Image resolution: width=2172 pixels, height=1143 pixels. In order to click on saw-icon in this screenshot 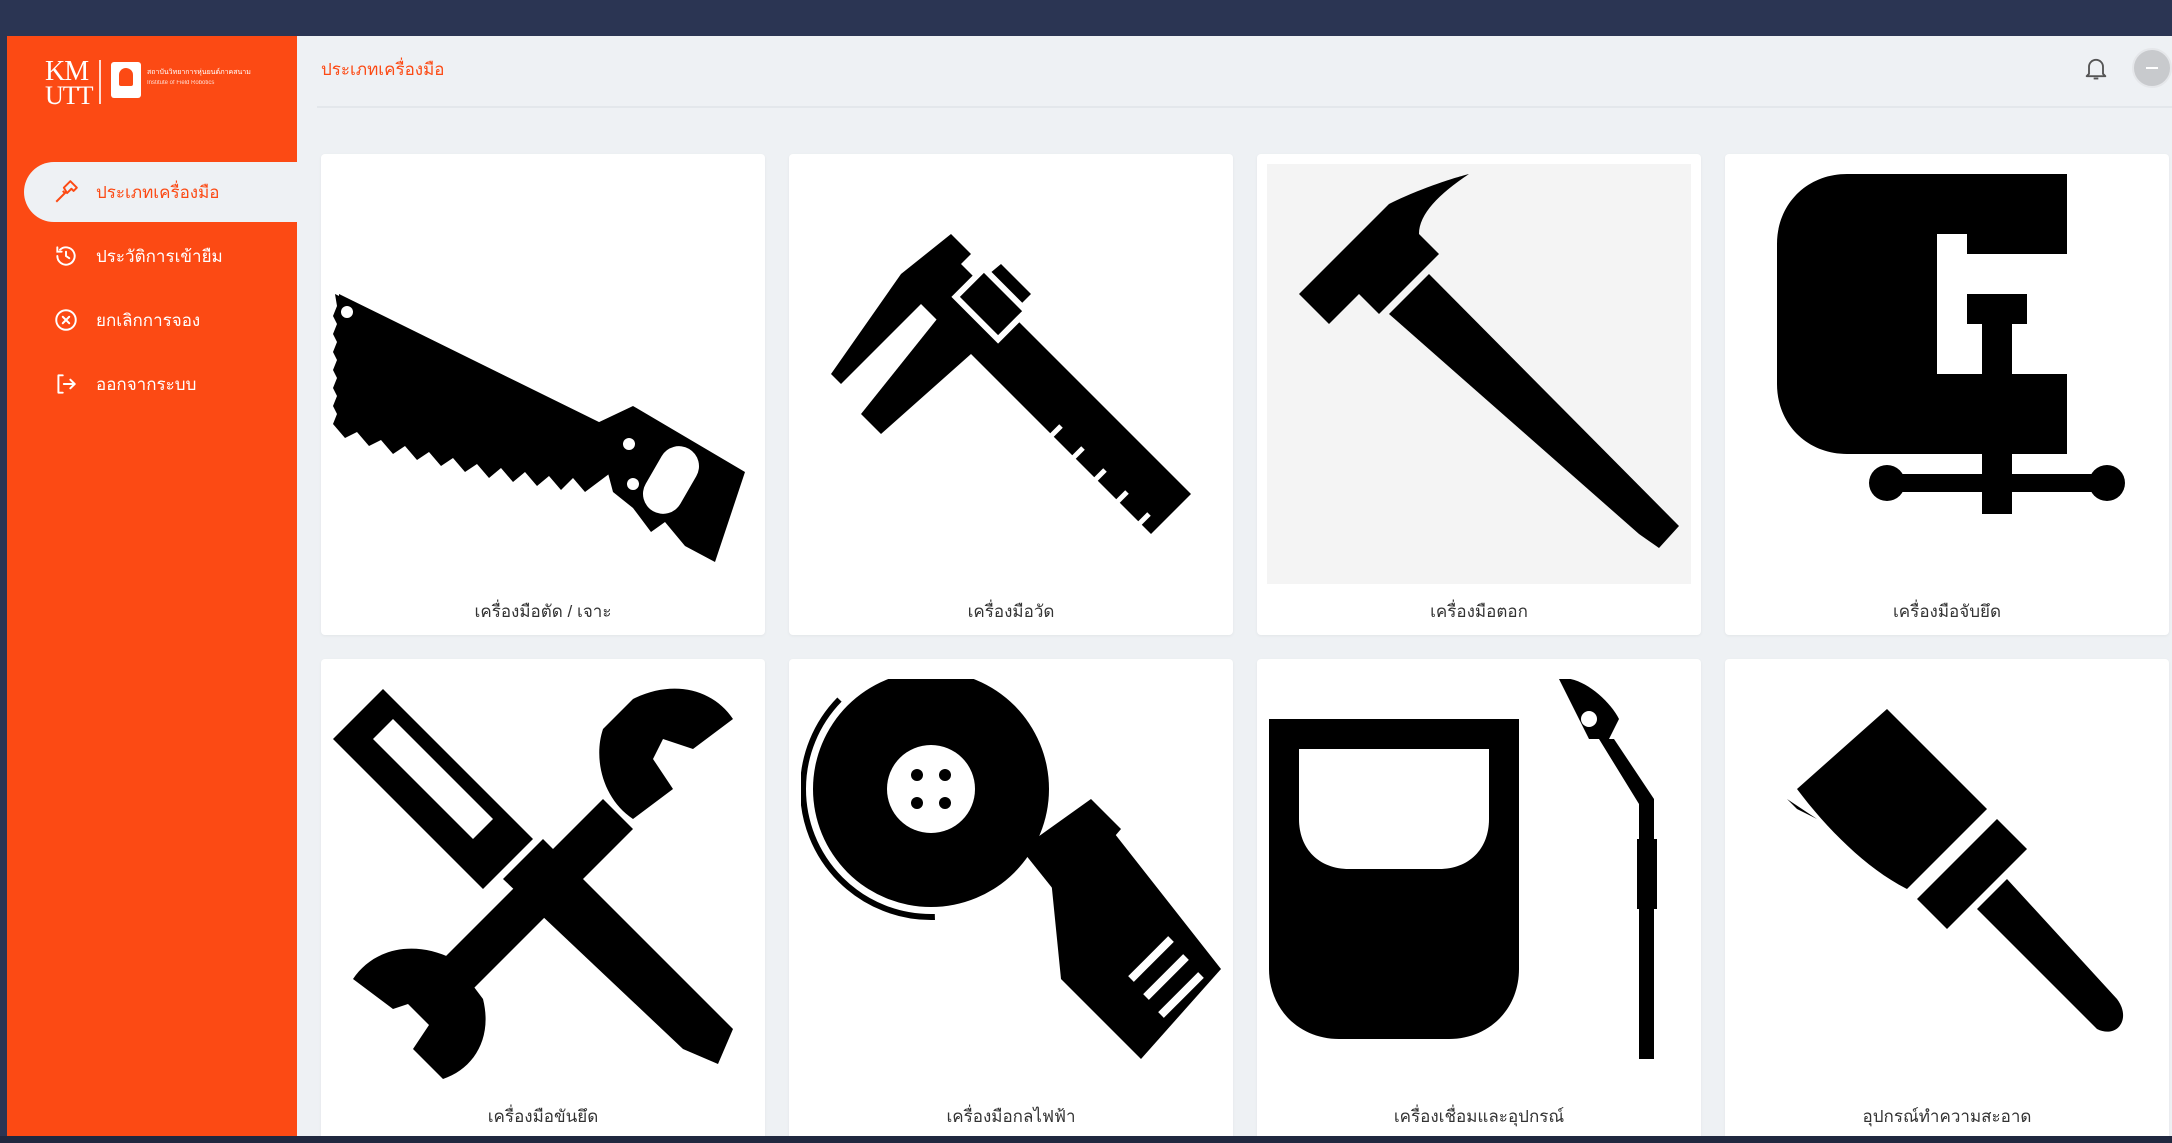, I will do `click(543, 374)`.